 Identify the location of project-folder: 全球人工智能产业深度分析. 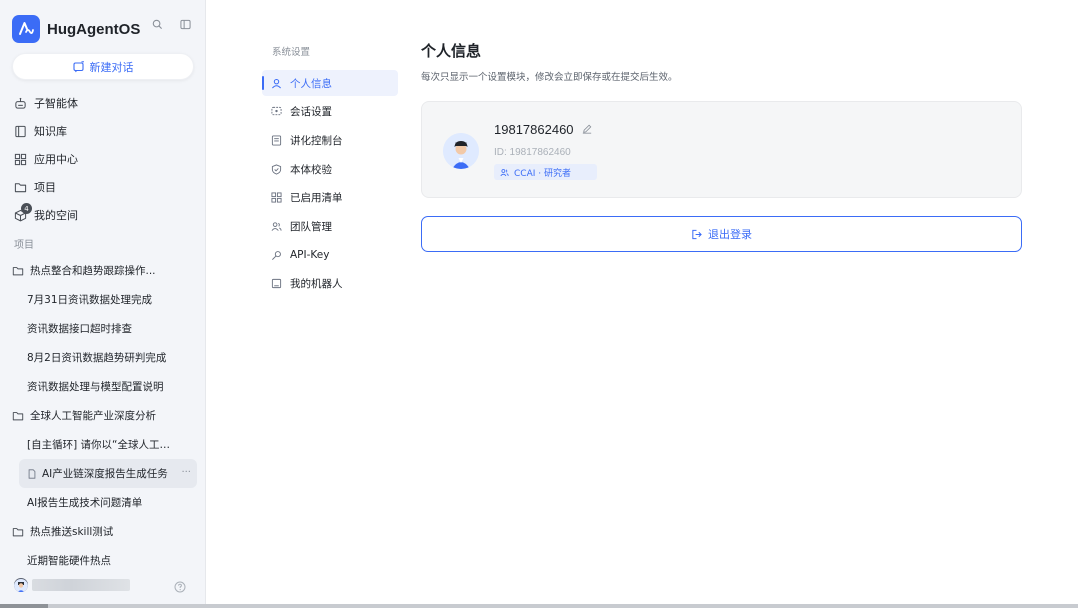
(105, 415).